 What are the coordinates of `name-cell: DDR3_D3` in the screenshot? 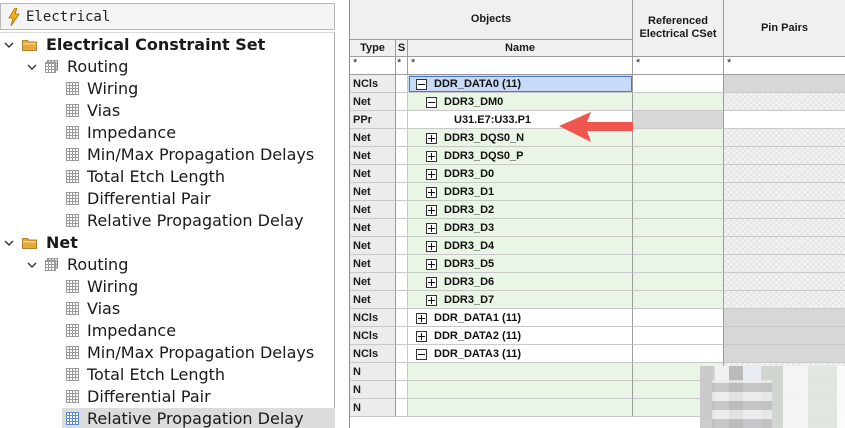 It's located at (520, 228).